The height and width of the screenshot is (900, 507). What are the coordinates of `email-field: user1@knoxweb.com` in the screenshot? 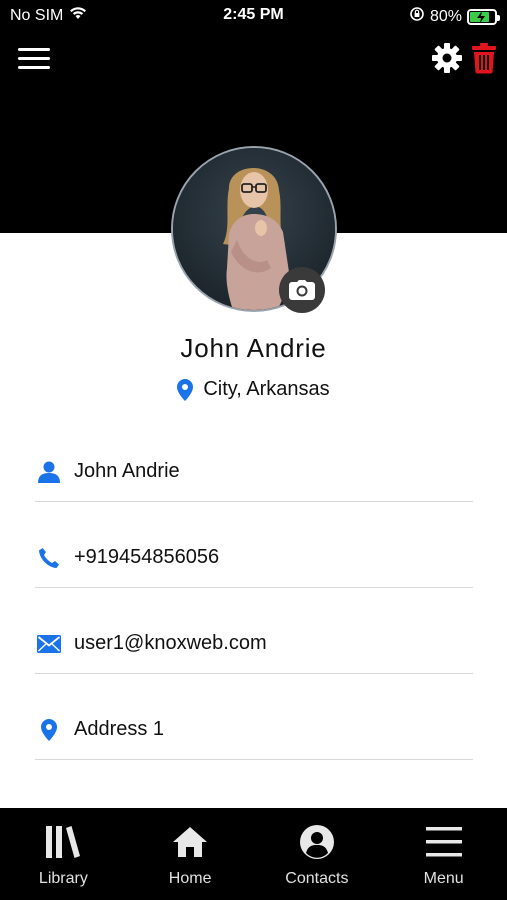 It's located at (254, 644).